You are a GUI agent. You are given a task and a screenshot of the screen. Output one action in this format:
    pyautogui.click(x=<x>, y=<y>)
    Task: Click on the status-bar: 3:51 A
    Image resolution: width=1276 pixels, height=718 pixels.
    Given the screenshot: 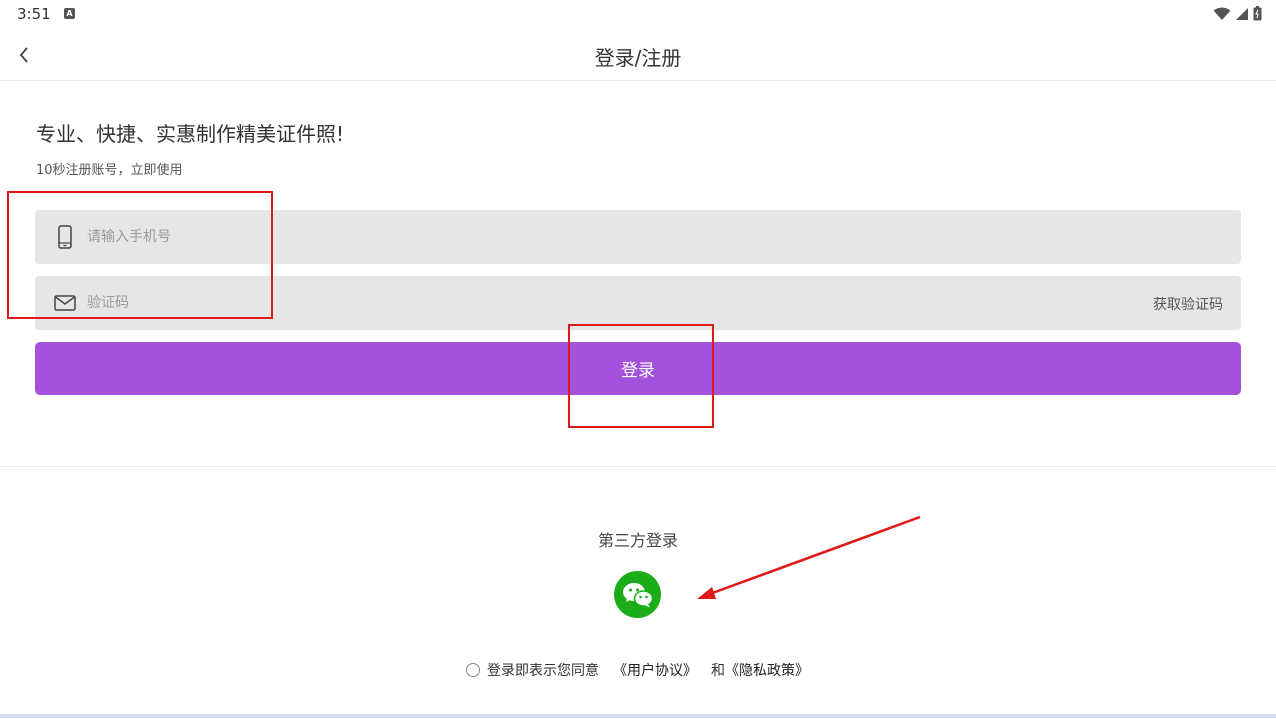 What is the action you would take?
    pyautogui.click(x=638, y=15)
    